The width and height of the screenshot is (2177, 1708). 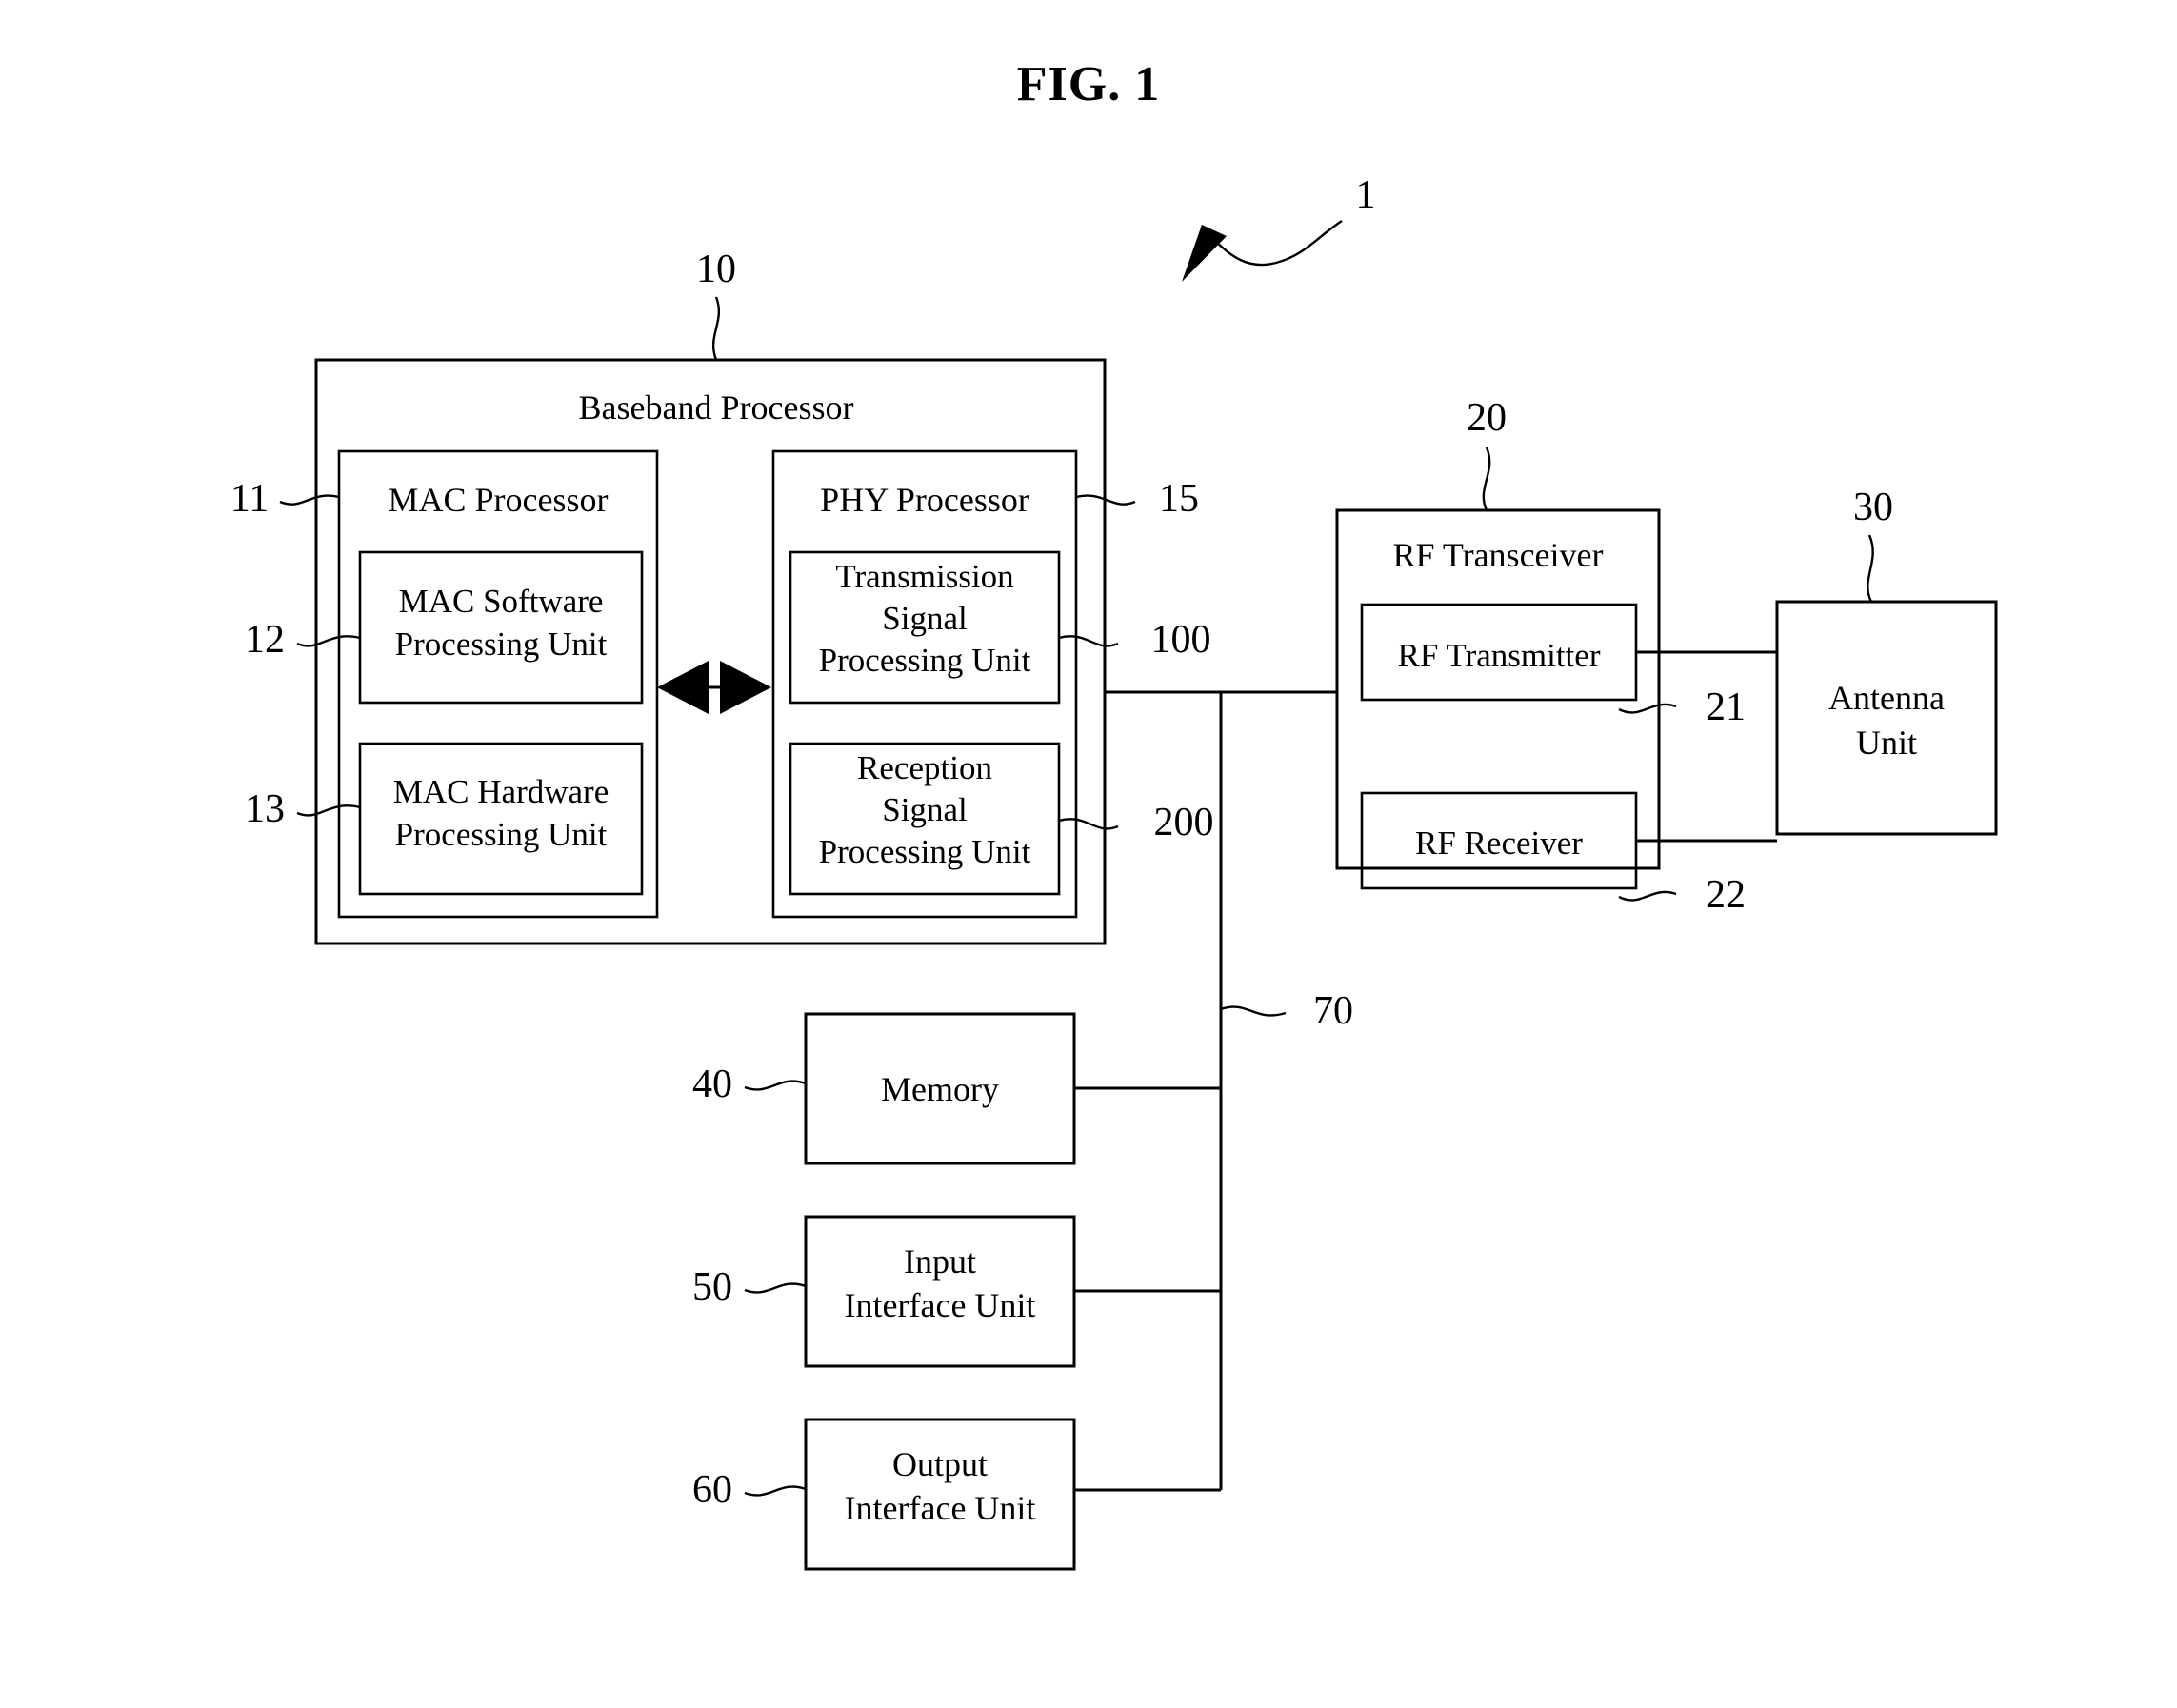 I want to click on antenna-unit-label-line2: Unit, so click(x=1886, y=743).